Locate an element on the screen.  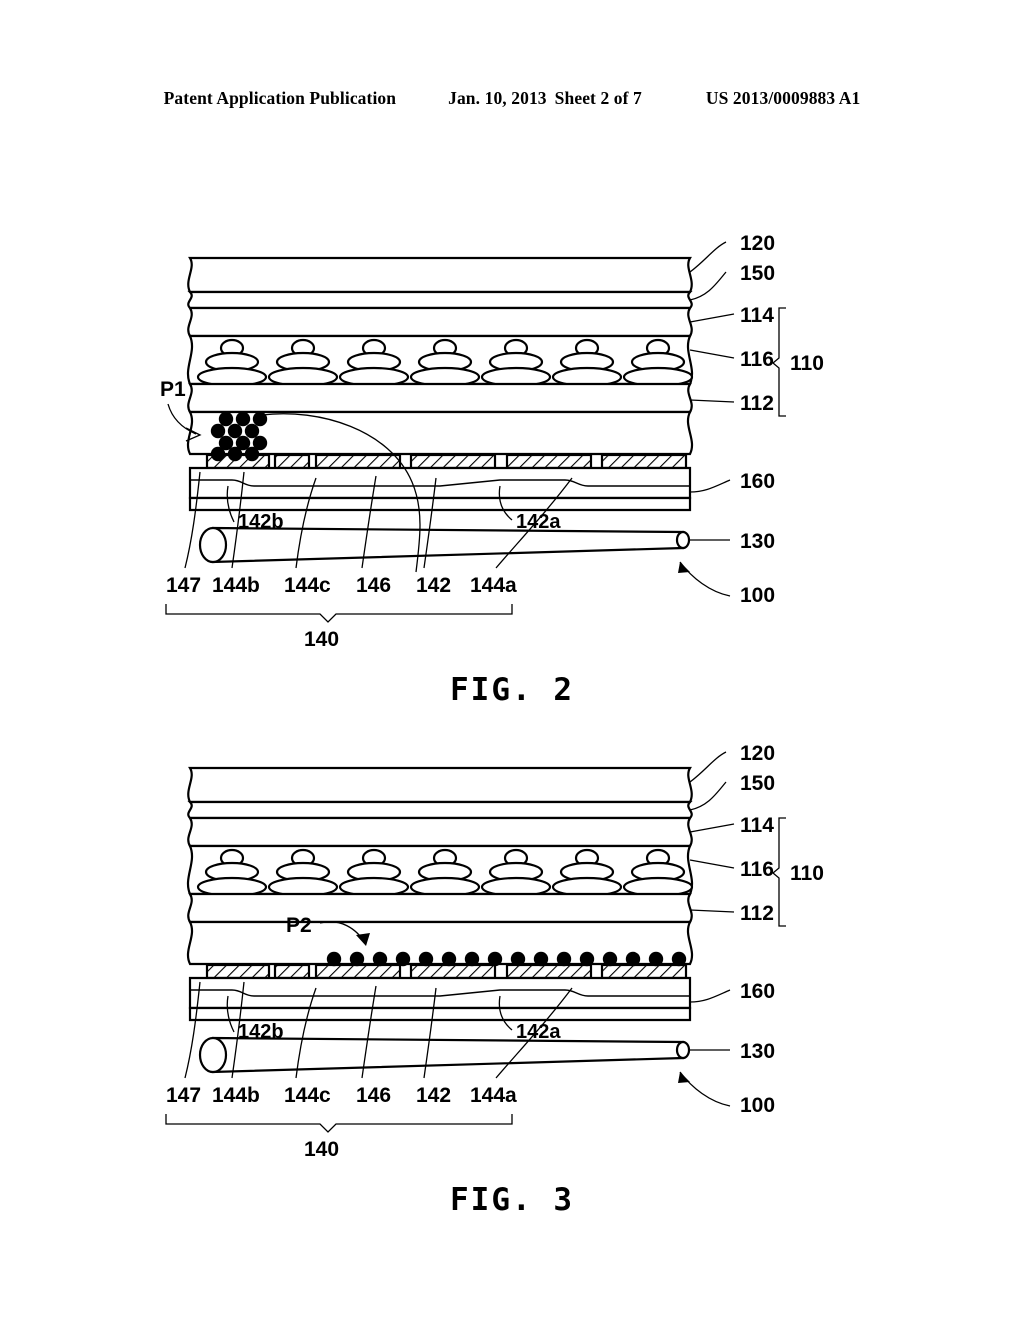
header-patent-number-text: US 2013/0009883 A1 is located at coordinates (783, 98).